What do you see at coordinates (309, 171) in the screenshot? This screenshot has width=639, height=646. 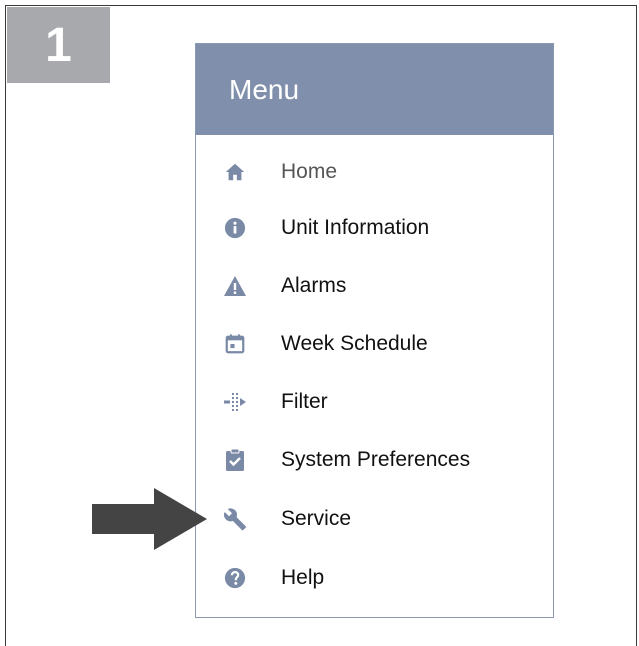 I see `menu-item-label: Home` at bounding box center [309, 171].